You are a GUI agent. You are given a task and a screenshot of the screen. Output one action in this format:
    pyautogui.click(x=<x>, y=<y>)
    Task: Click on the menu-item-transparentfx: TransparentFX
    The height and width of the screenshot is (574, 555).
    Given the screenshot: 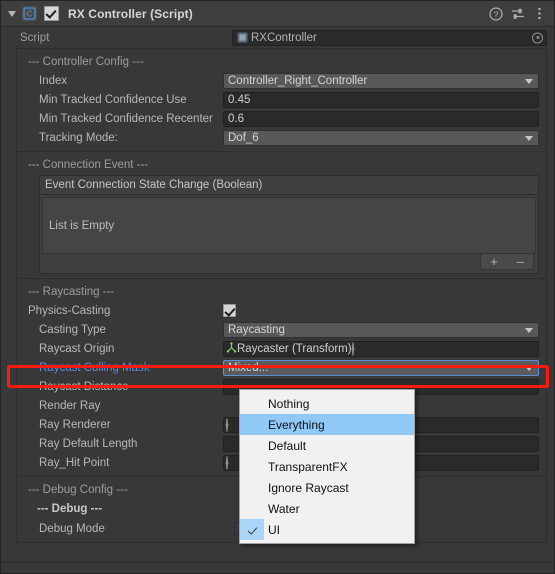 What is the action you would take?
    pyautogui.click(x=327, y=466)
    